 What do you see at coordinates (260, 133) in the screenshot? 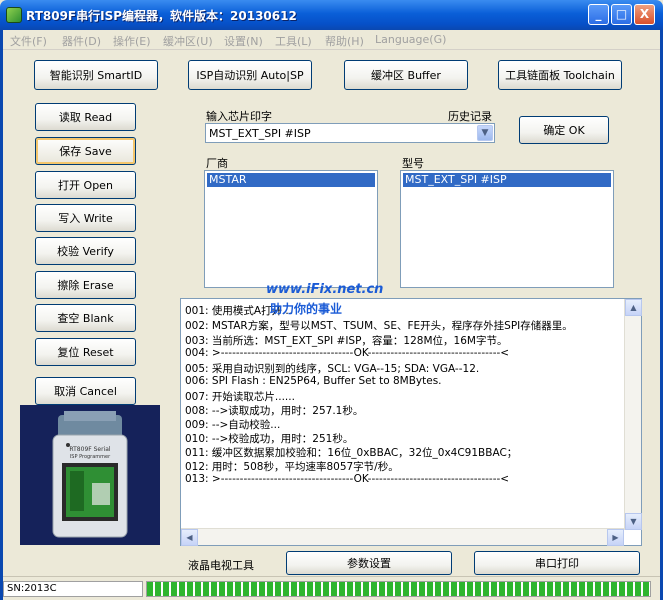
I see `chip-input-value: MST_EXT_SPI #ISP` at bounding box center [260, 133].